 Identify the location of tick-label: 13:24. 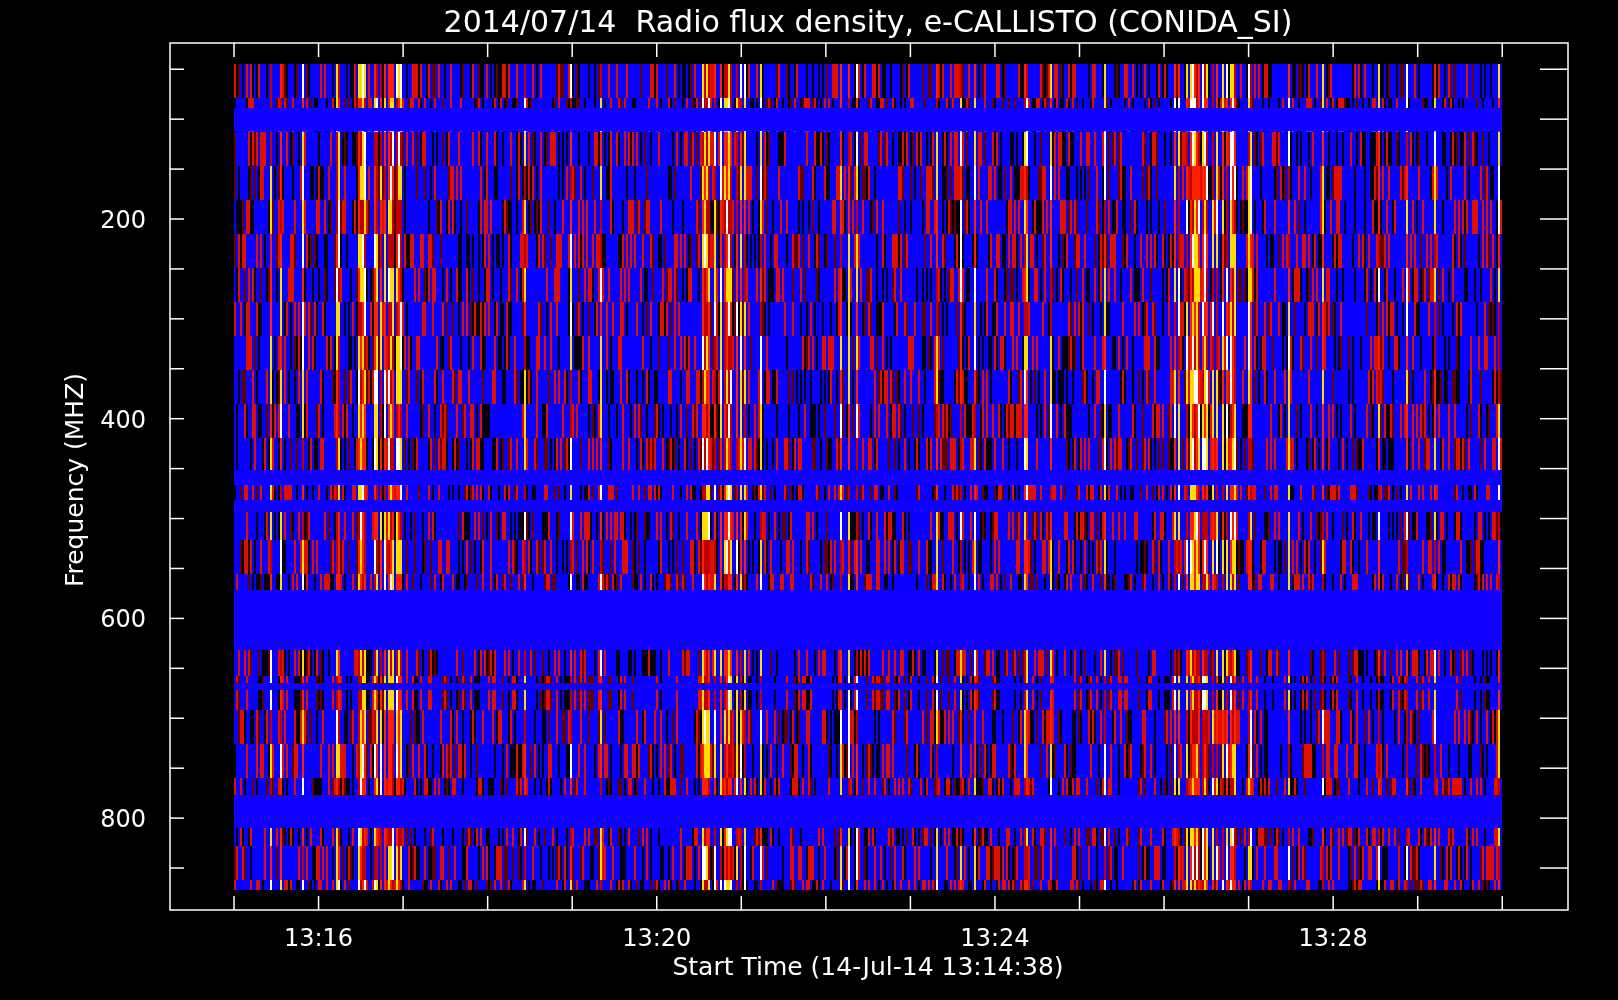
(995, 938).